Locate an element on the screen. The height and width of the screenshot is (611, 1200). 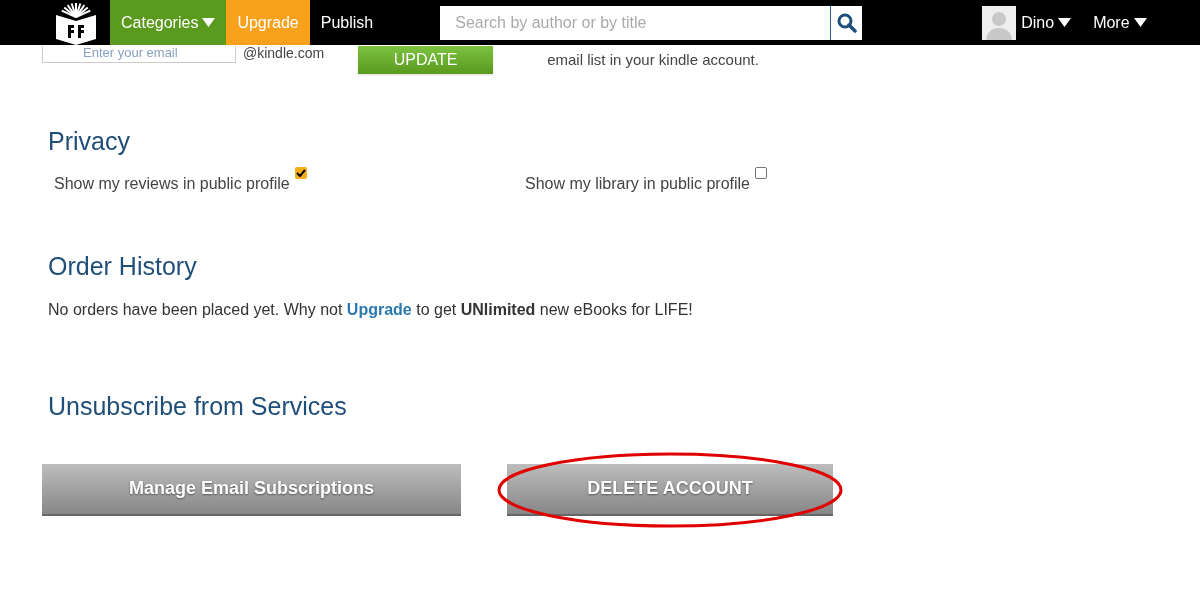
upgrade-link: Upgrade is located at coordinates (379, 309).